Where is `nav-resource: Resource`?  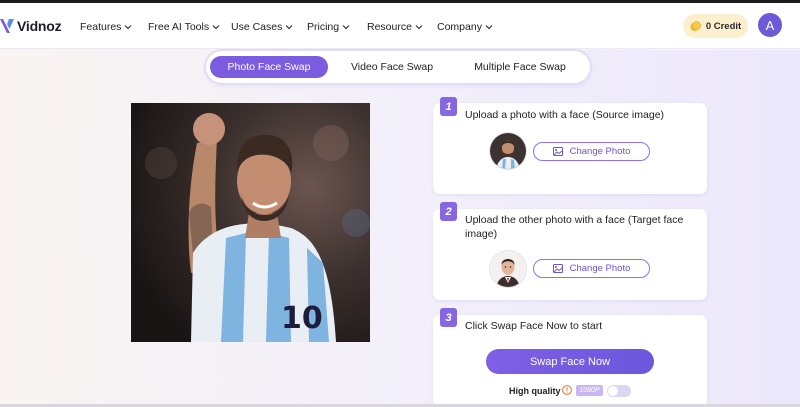 nav-resource: Resource is located at coordinates (395, 27).